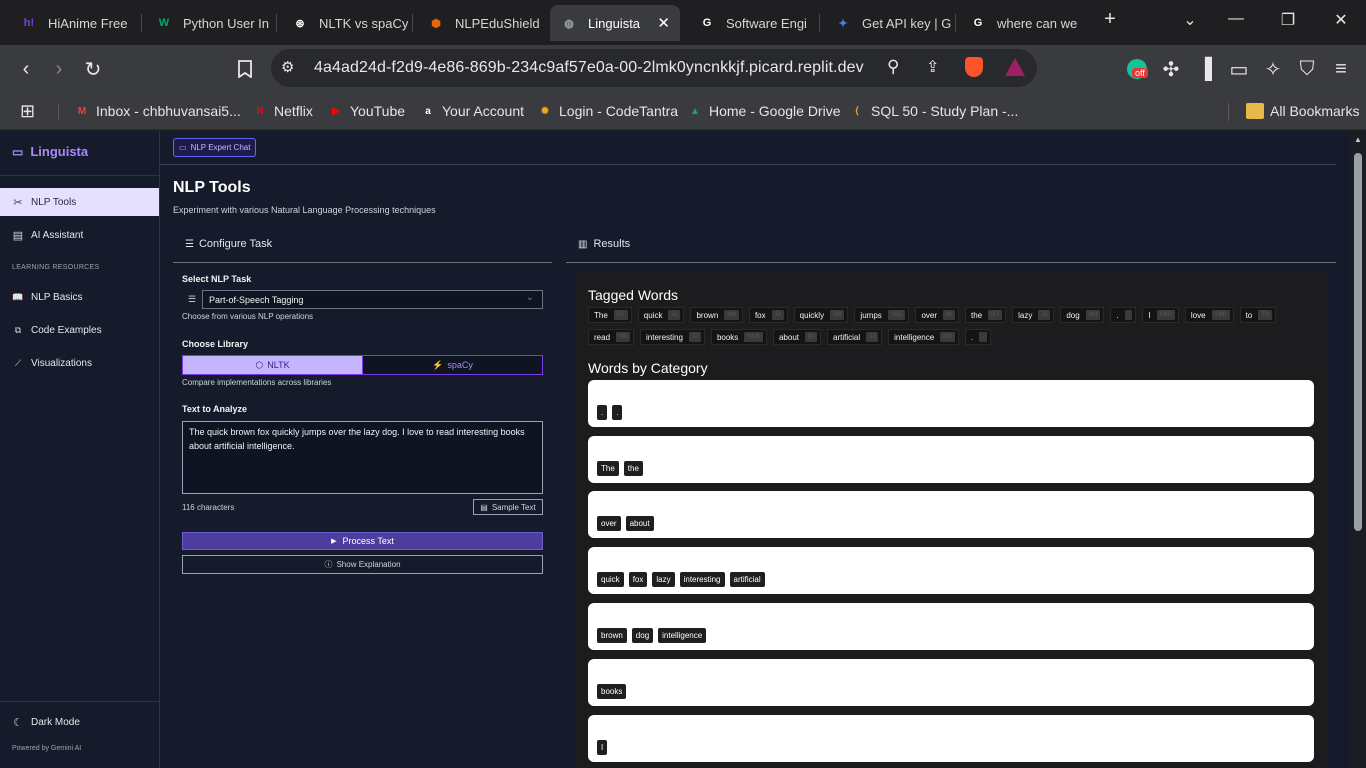  Describe the element at coordinates (345, 23) in the screenshot. I see `browser-tab: ⊛ NLTK vs spaCy` at that location.